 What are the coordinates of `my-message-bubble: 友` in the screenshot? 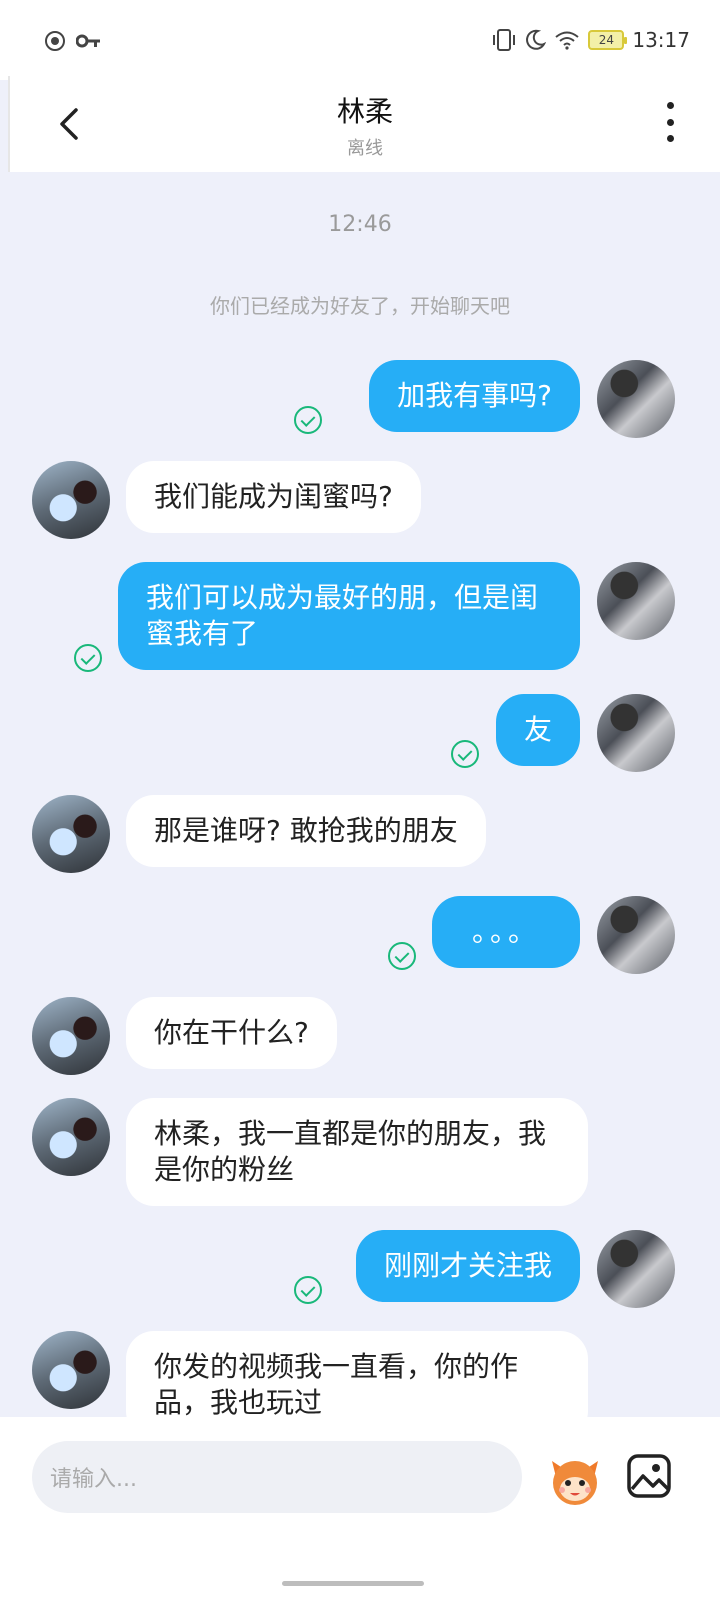 It's located at (537, 730).